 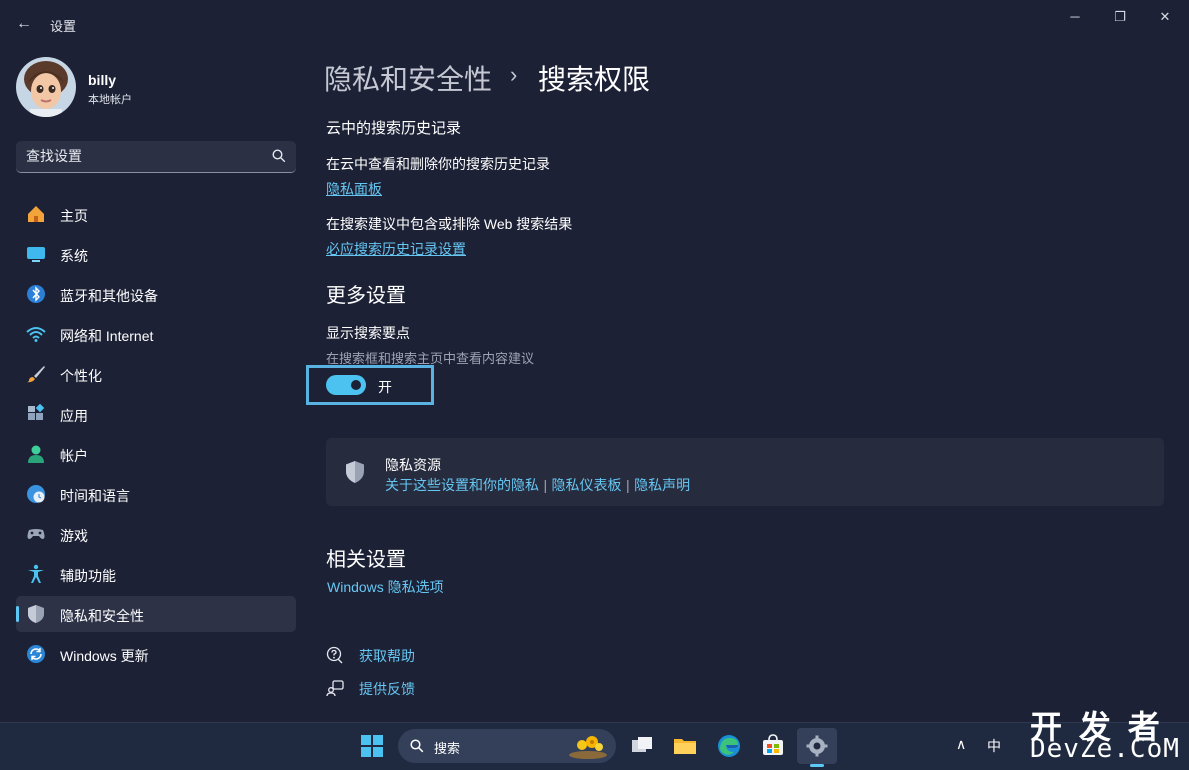 I want to click on bluetooth-icon, so click(x=36, y=294).